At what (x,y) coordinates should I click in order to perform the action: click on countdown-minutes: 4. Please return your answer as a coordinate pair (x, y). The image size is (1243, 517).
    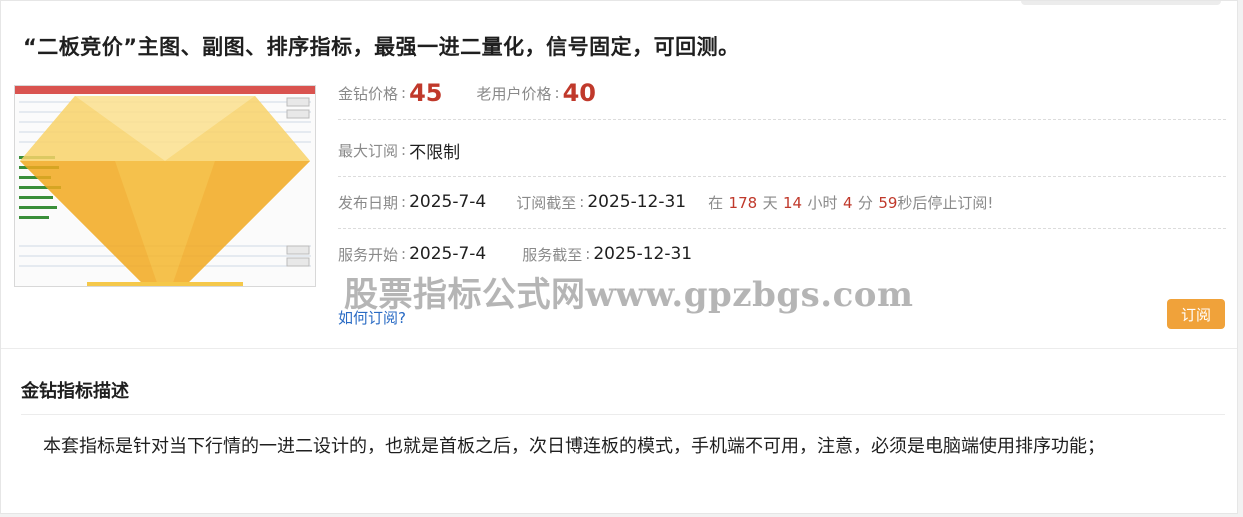
    Looking at the image, I should click on (847, 202).